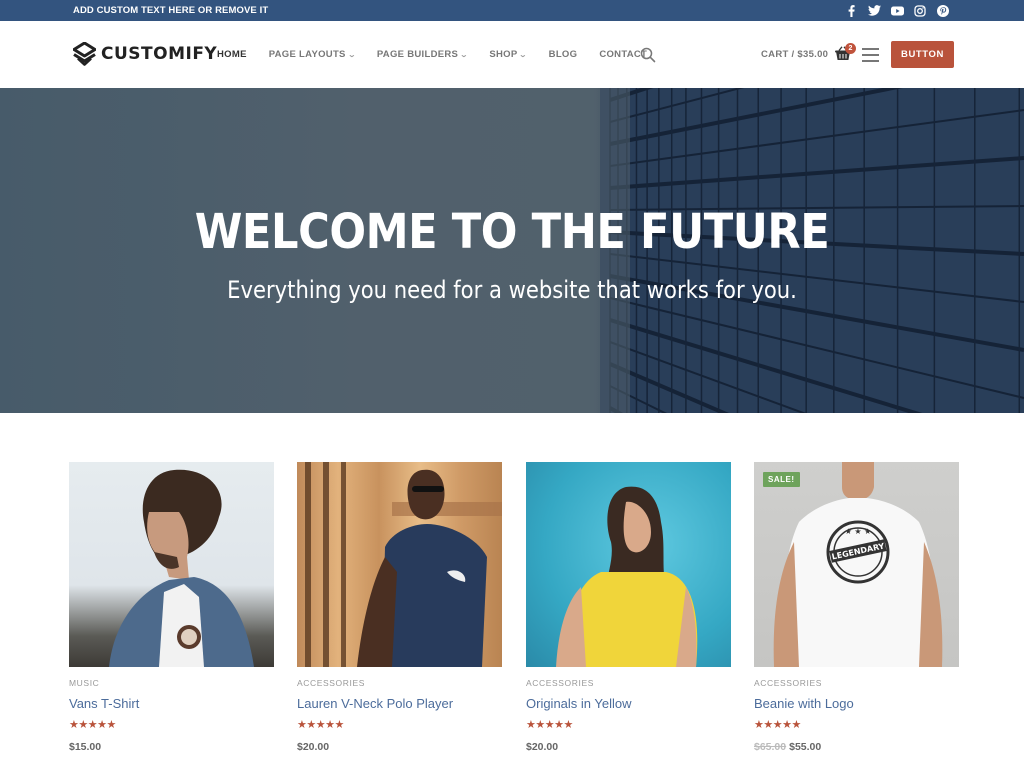  I want to click on product-photo-man-denim, so click(181, 568).